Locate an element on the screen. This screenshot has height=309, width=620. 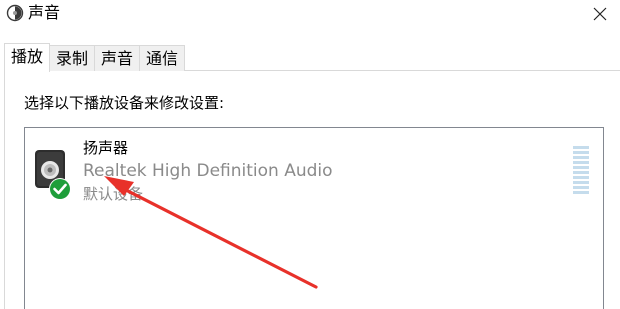
close-button is located at coordinates (600, 14).